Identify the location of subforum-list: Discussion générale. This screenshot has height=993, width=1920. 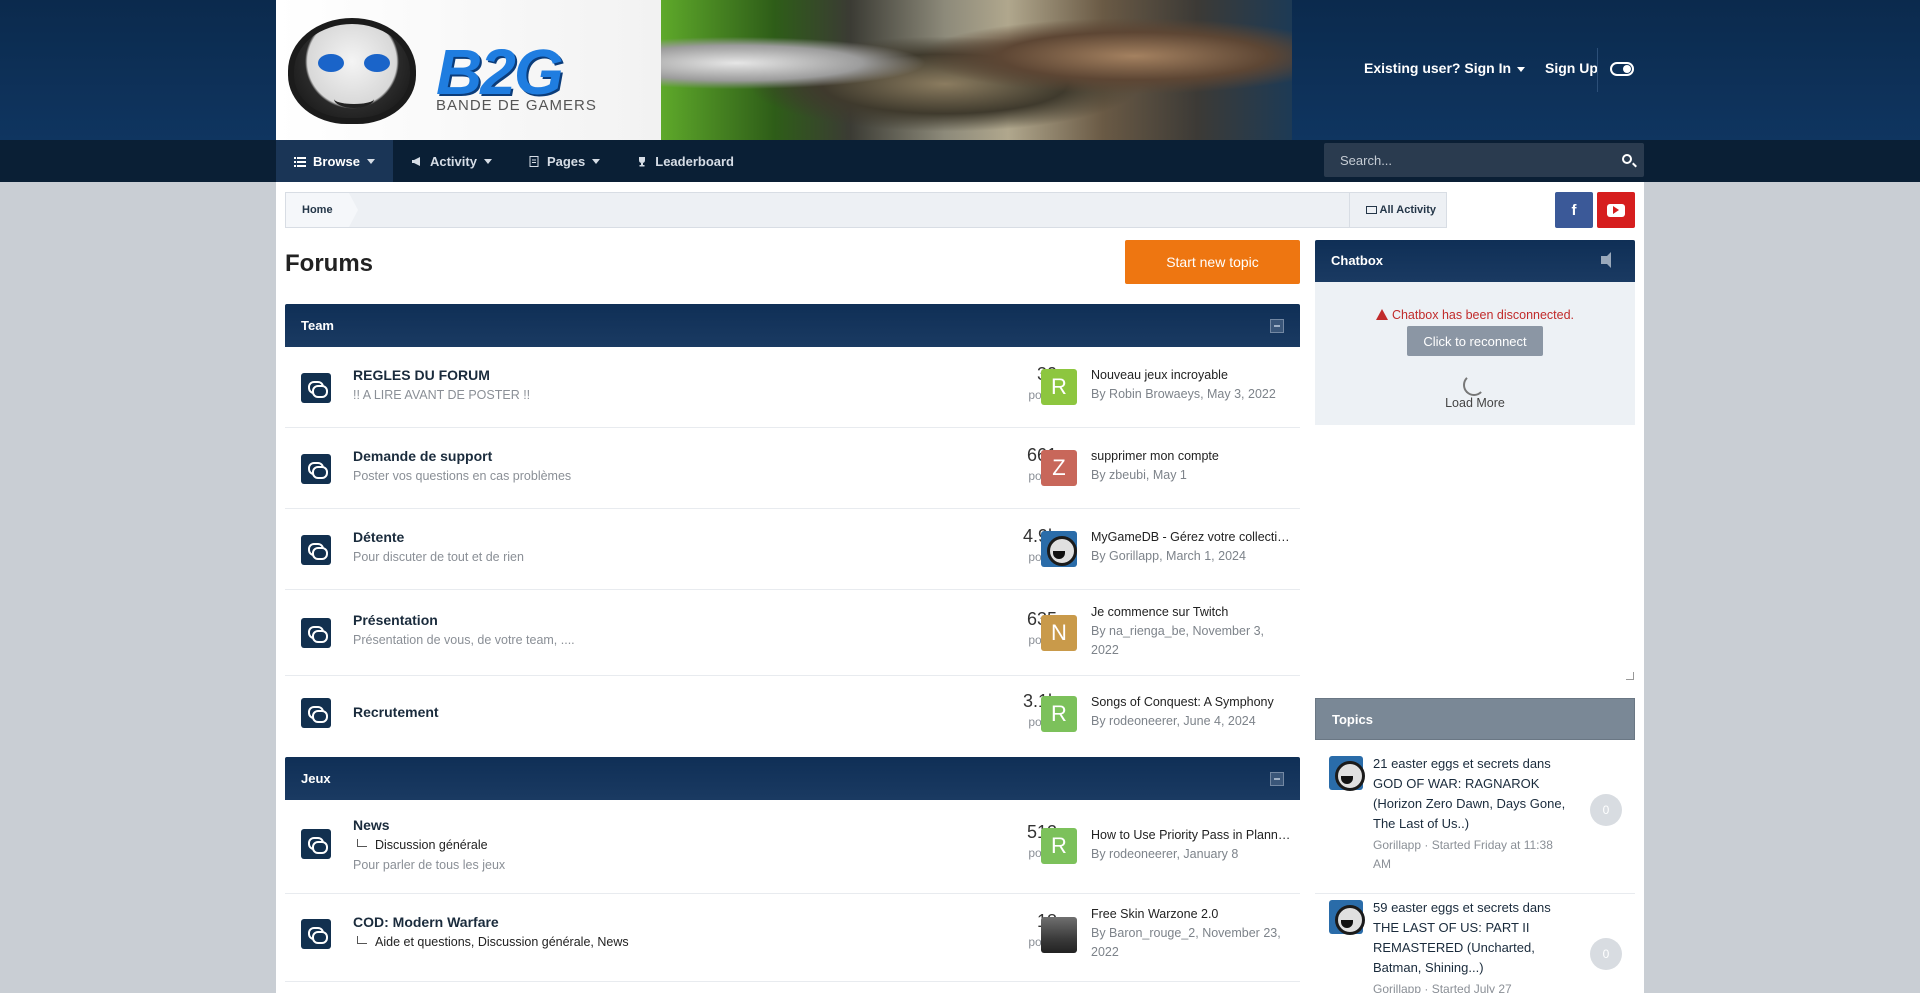
(420, 845).